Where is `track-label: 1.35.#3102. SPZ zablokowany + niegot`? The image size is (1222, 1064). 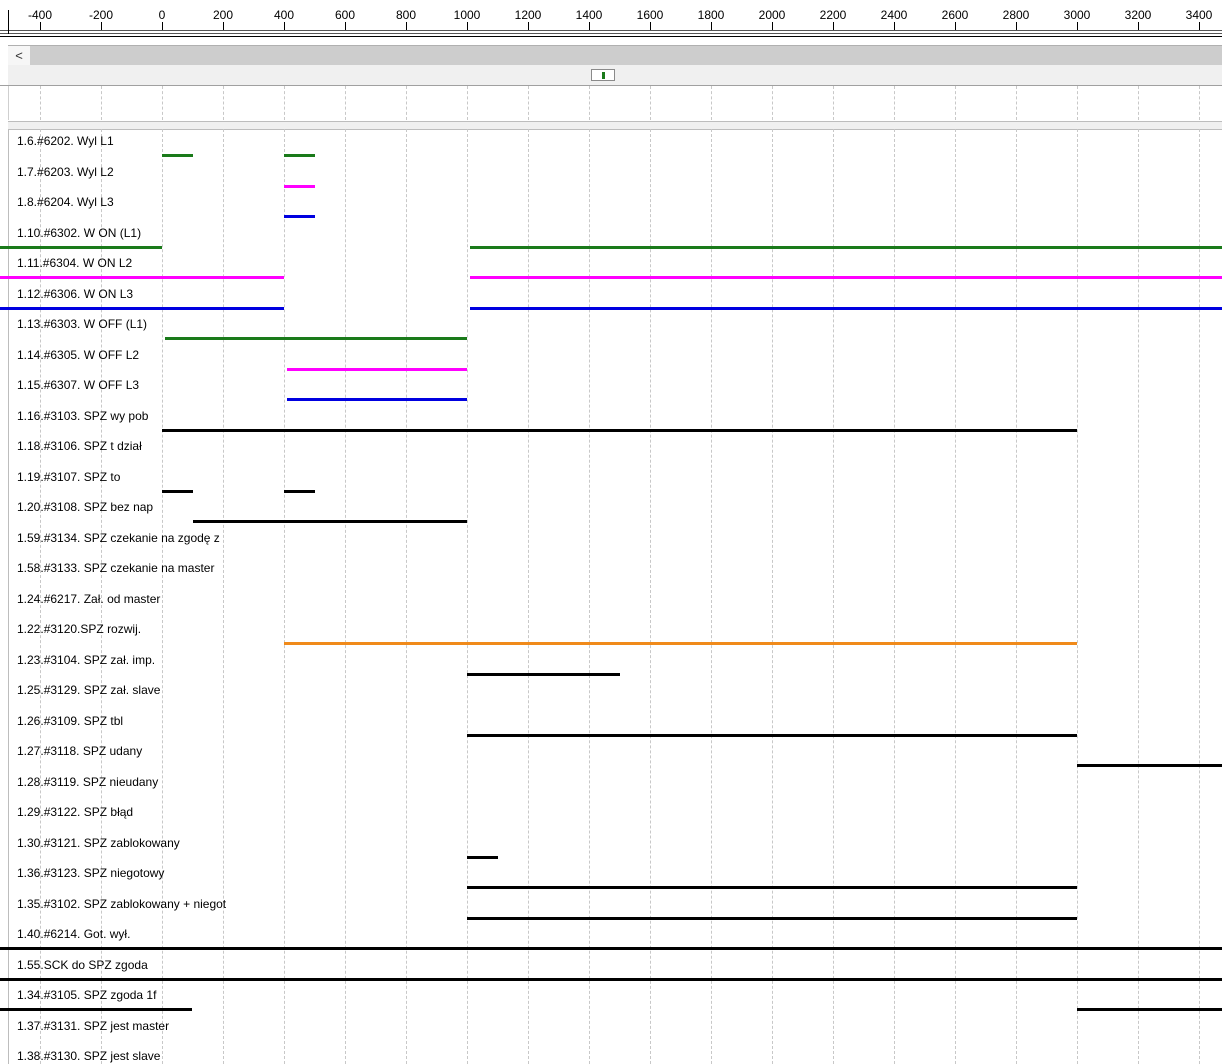 track-label: 1.35.#3102. SPZ zablokowany + niegot is located at coordinates (121, 904).